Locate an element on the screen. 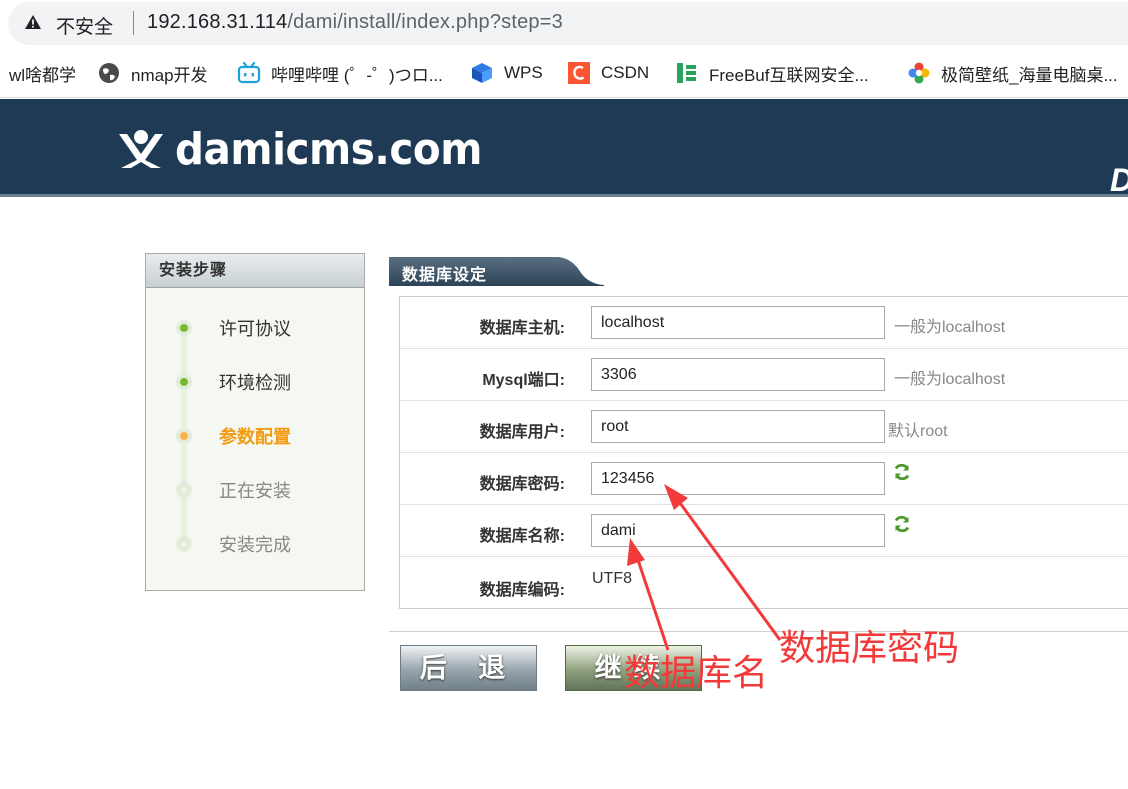 This screenshot has width=1128, height=789. security-label: 不安全 is located at coordinates (84, 25).